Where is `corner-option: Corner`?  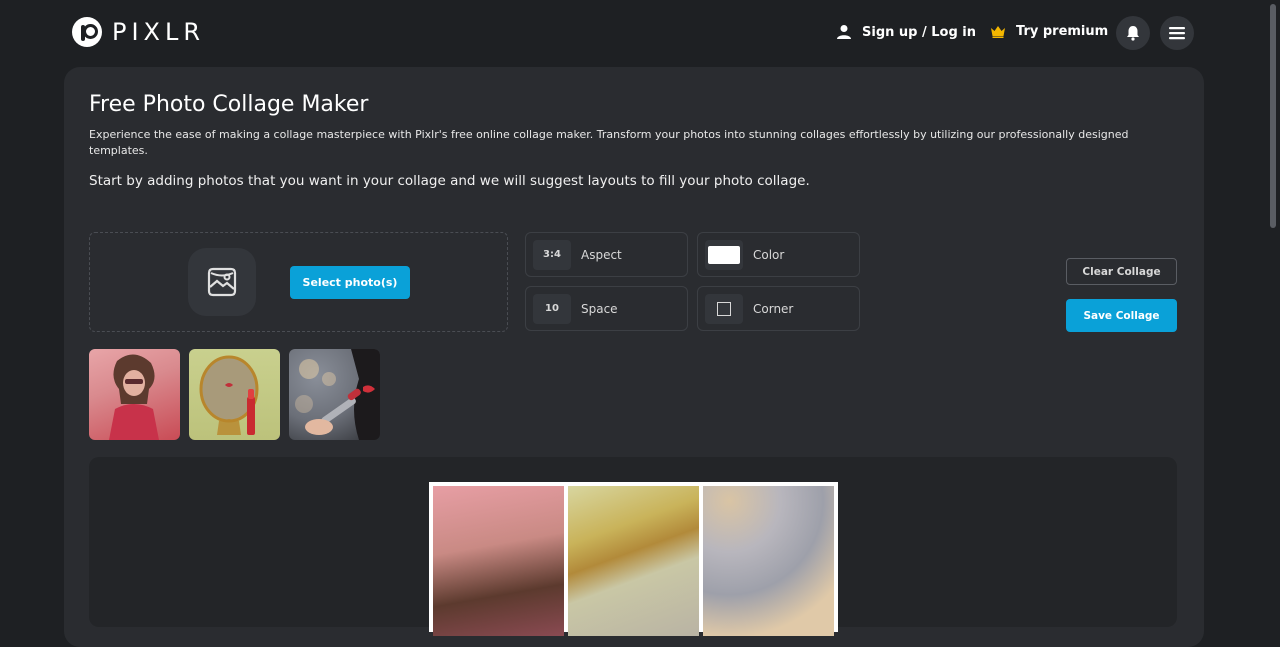
corner-option: Corner is located at coordinates (778, 308).